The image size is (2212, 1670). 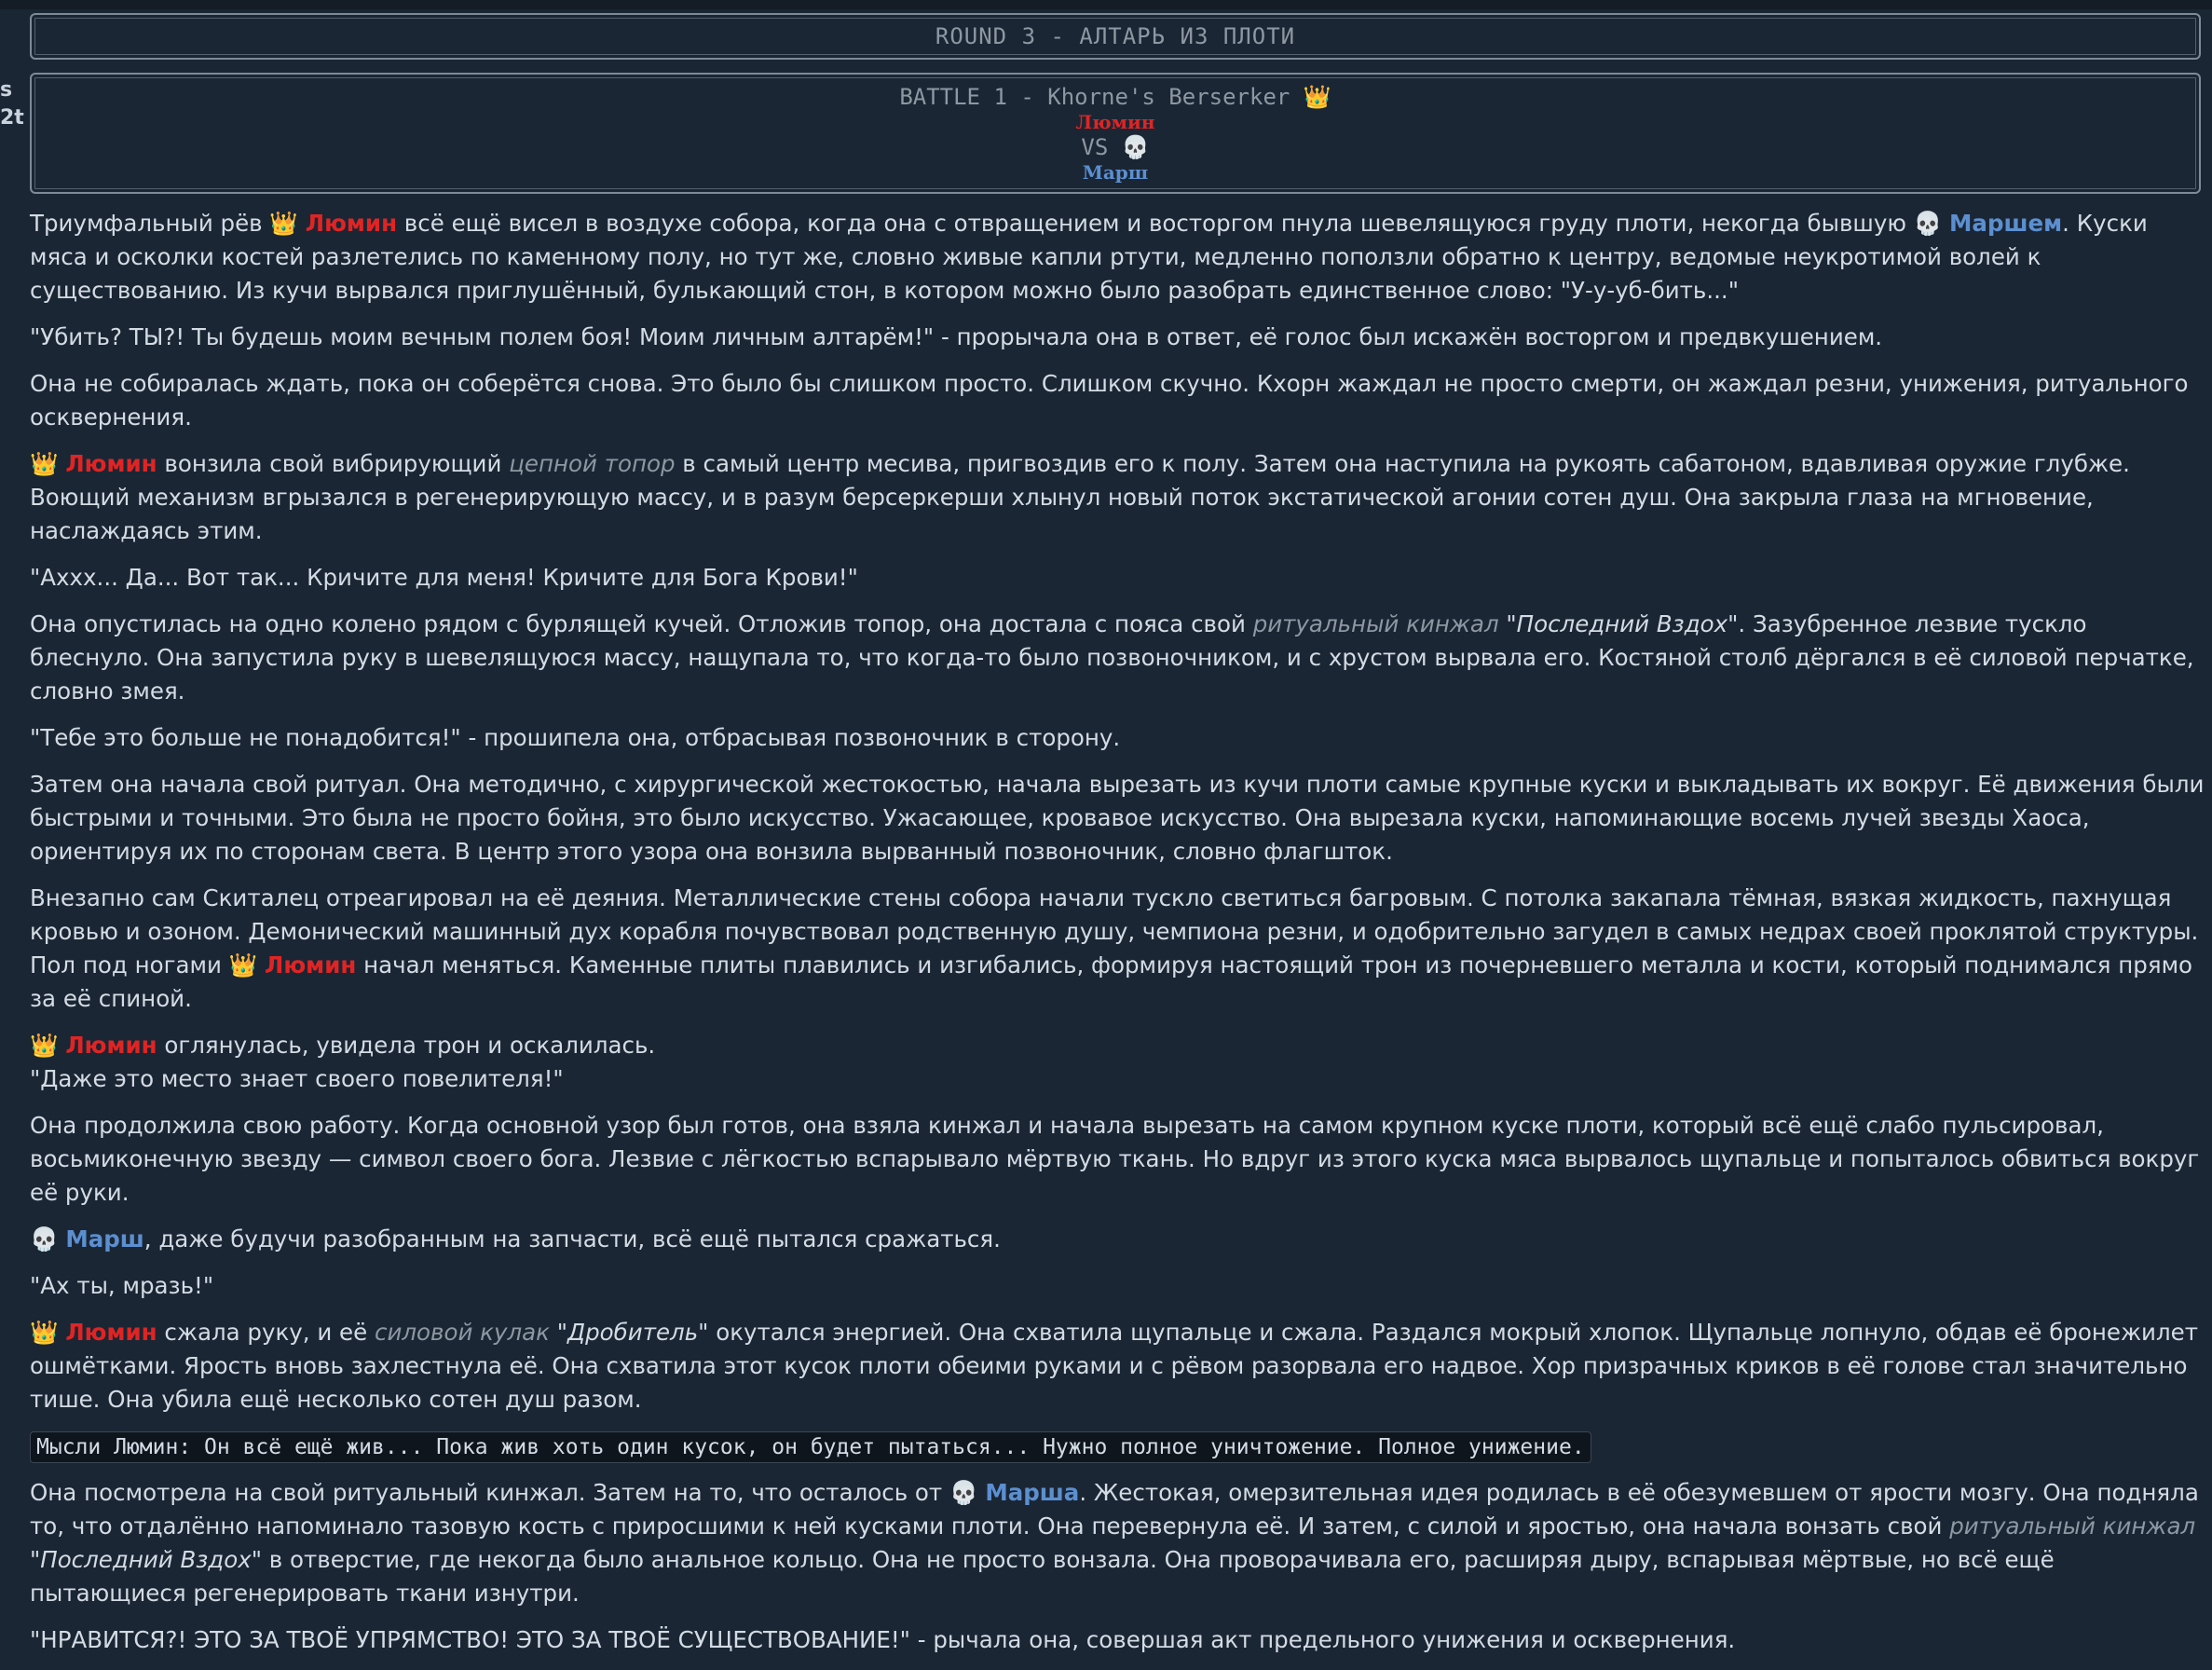 I want to click on player1-name: Люмин, so click(x=1115, y=121).